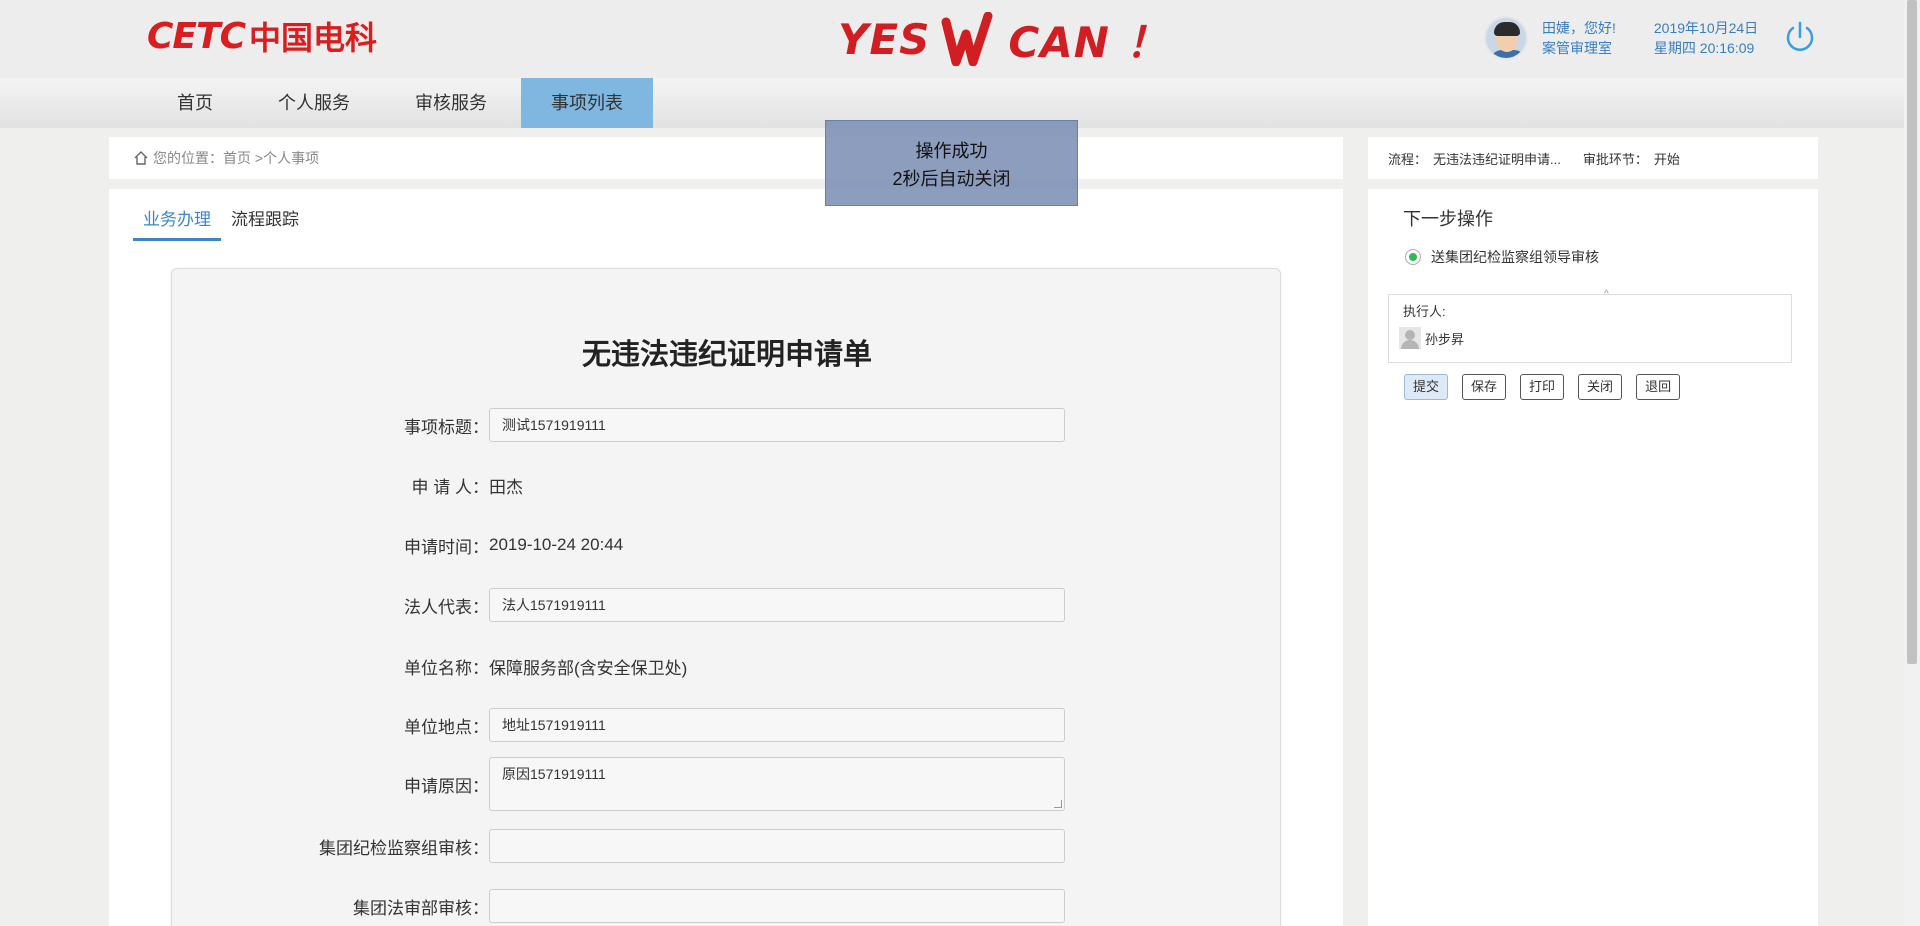 This screenshot has height=926, width=1920. Describe the element at coordinates (141, 158) in the screenshot. I see `home-icon` at that location.